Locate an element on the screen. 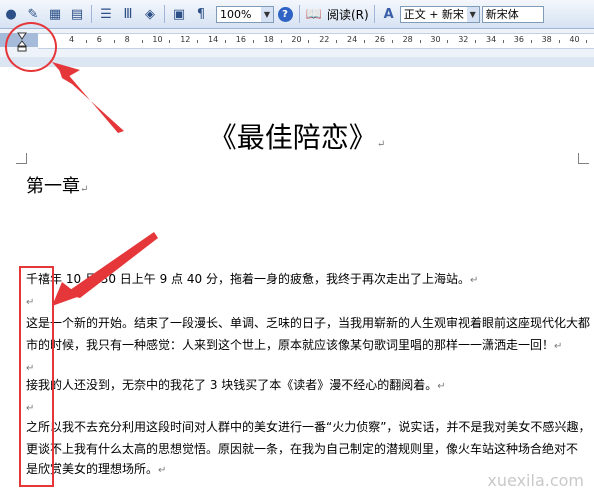  font-select: 新宋体 is located at coordinates (512, 14).